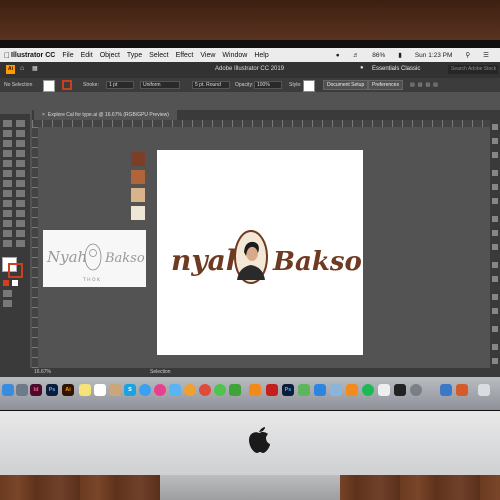 Image resolution: width=500 pixels, height=500 pixels. Describe the element at coordinates (20, 163) in the screenshot. I see `paintbrush-tool-icon` at that location.